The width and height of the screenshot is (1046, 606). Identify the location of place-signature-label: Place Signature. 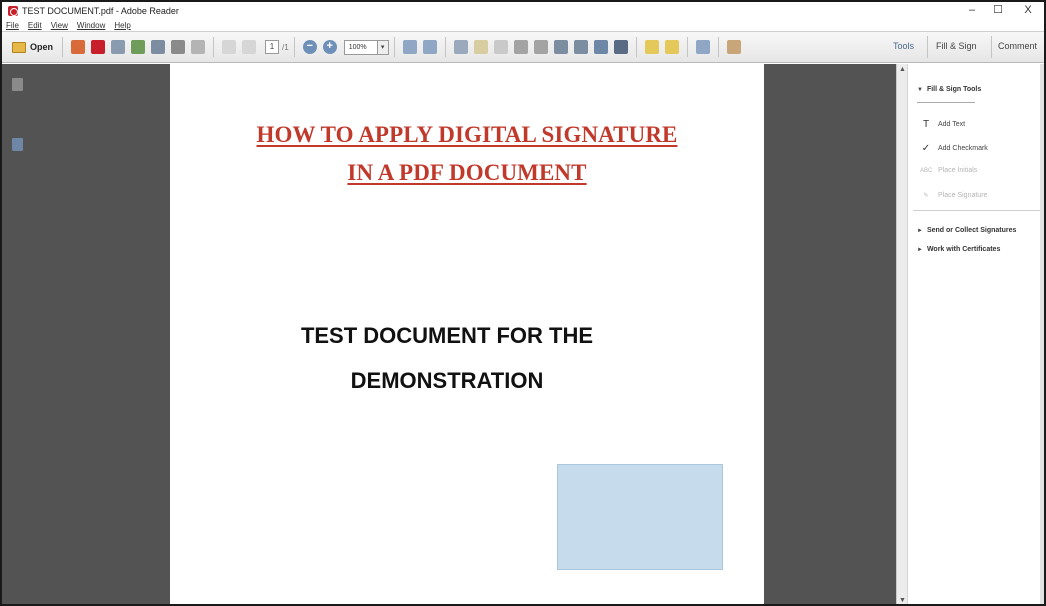
(963, 195).